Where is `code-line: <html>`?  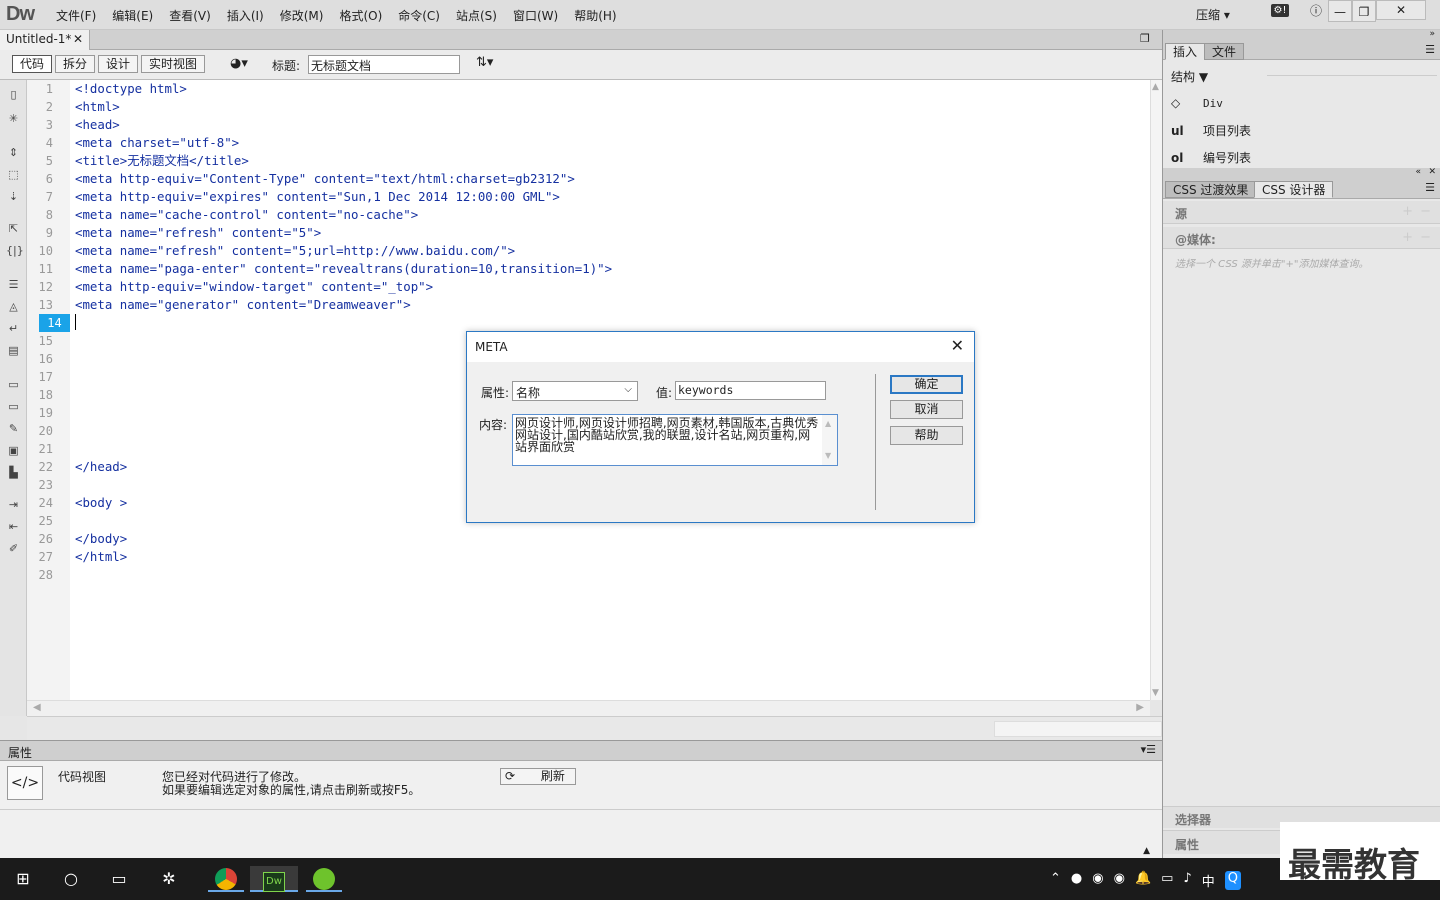 code-line: <html> is located at coordinates (97, 106).